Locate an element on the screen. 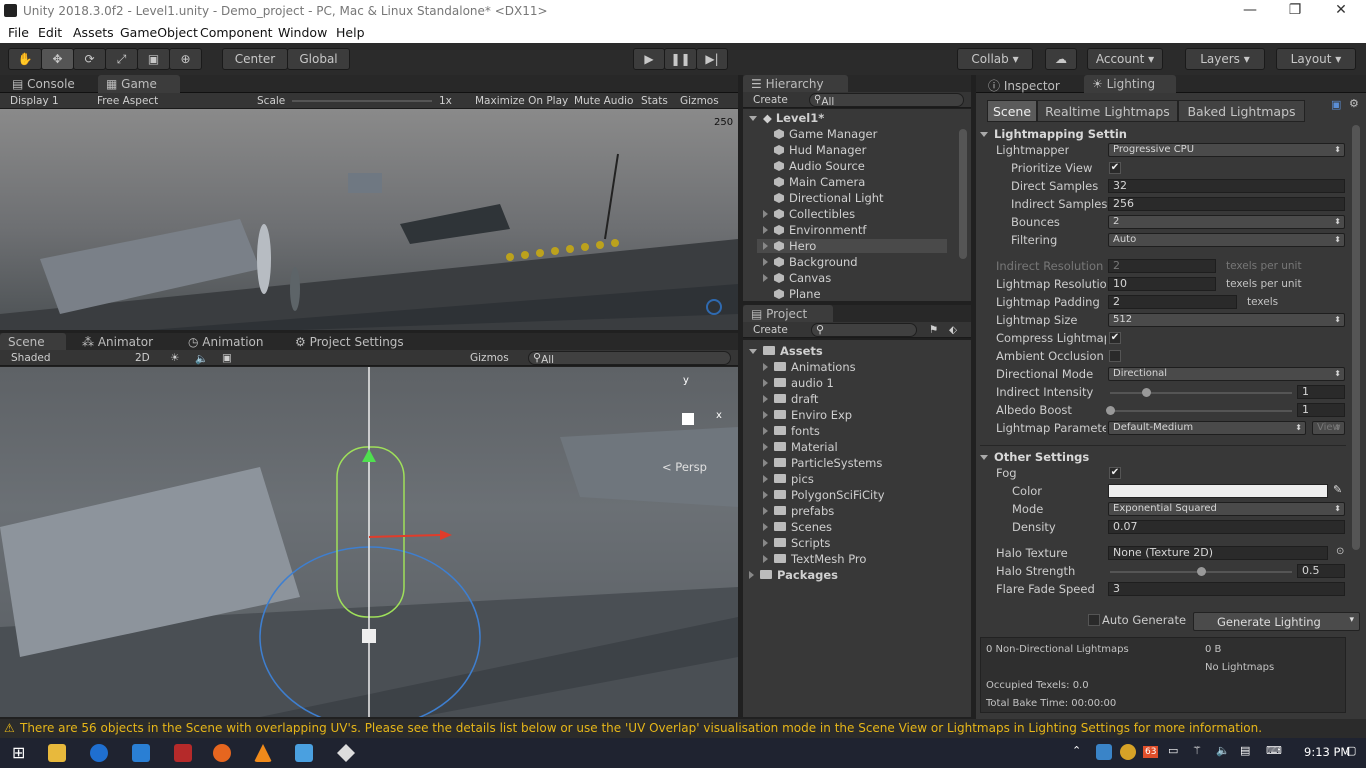 The height and width of the screenshot is (768, 1366). tab-inspector: ⓘ Inspector is located at coordinates (1024, 84).